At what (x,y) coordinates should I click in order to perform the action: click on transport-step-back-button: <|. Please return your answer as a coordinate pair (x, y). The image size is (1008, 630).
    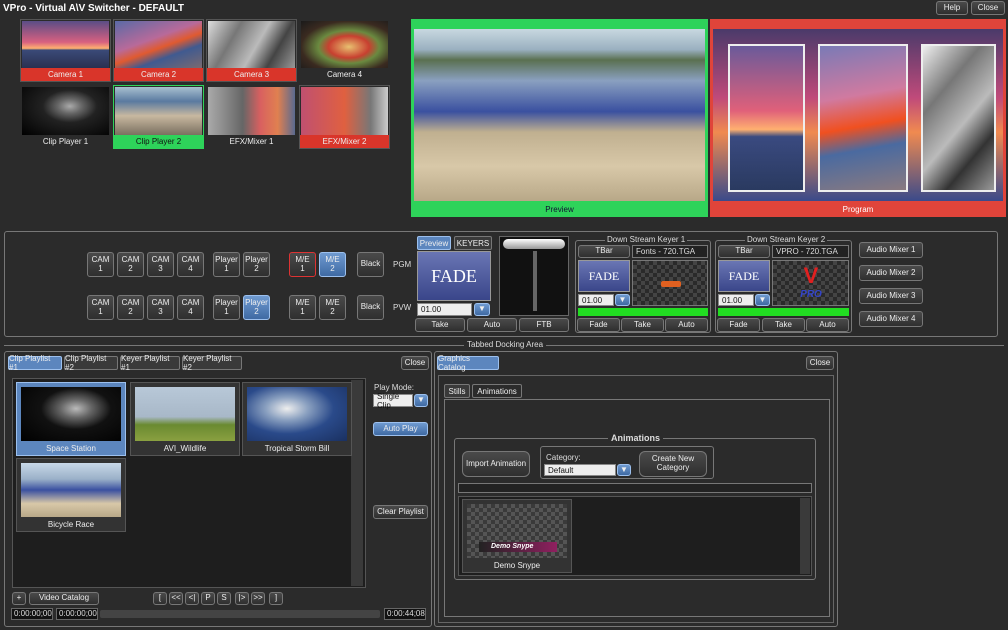
    Looking at the image, I should click on (192, 598).